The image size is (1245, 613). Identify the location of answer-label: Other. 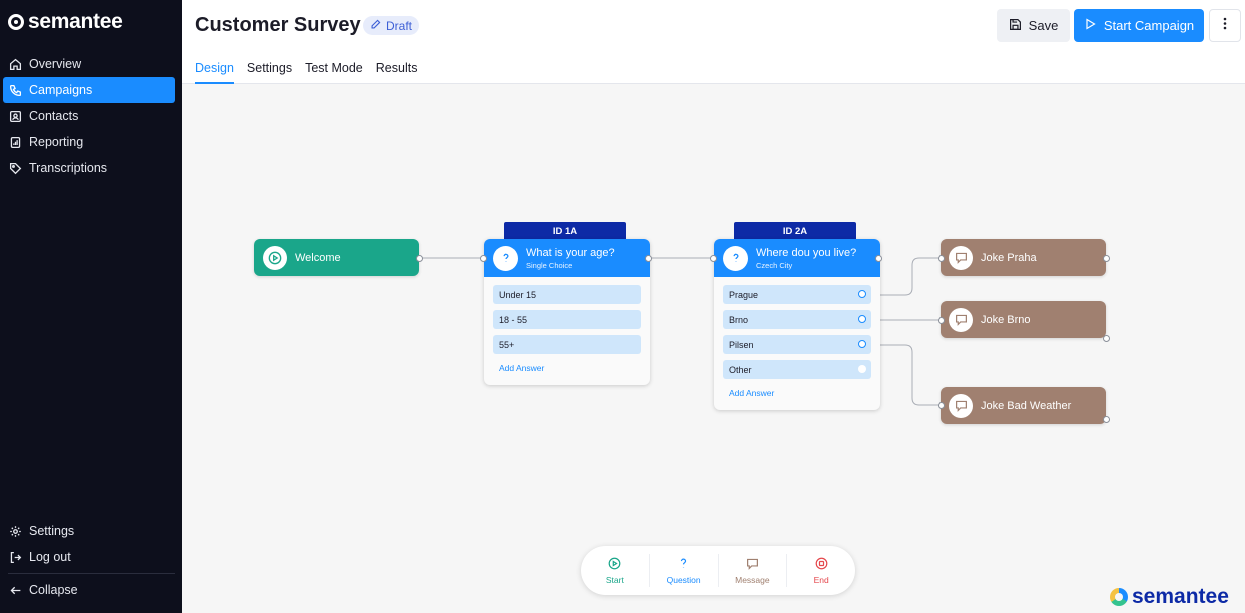
(740, 369).